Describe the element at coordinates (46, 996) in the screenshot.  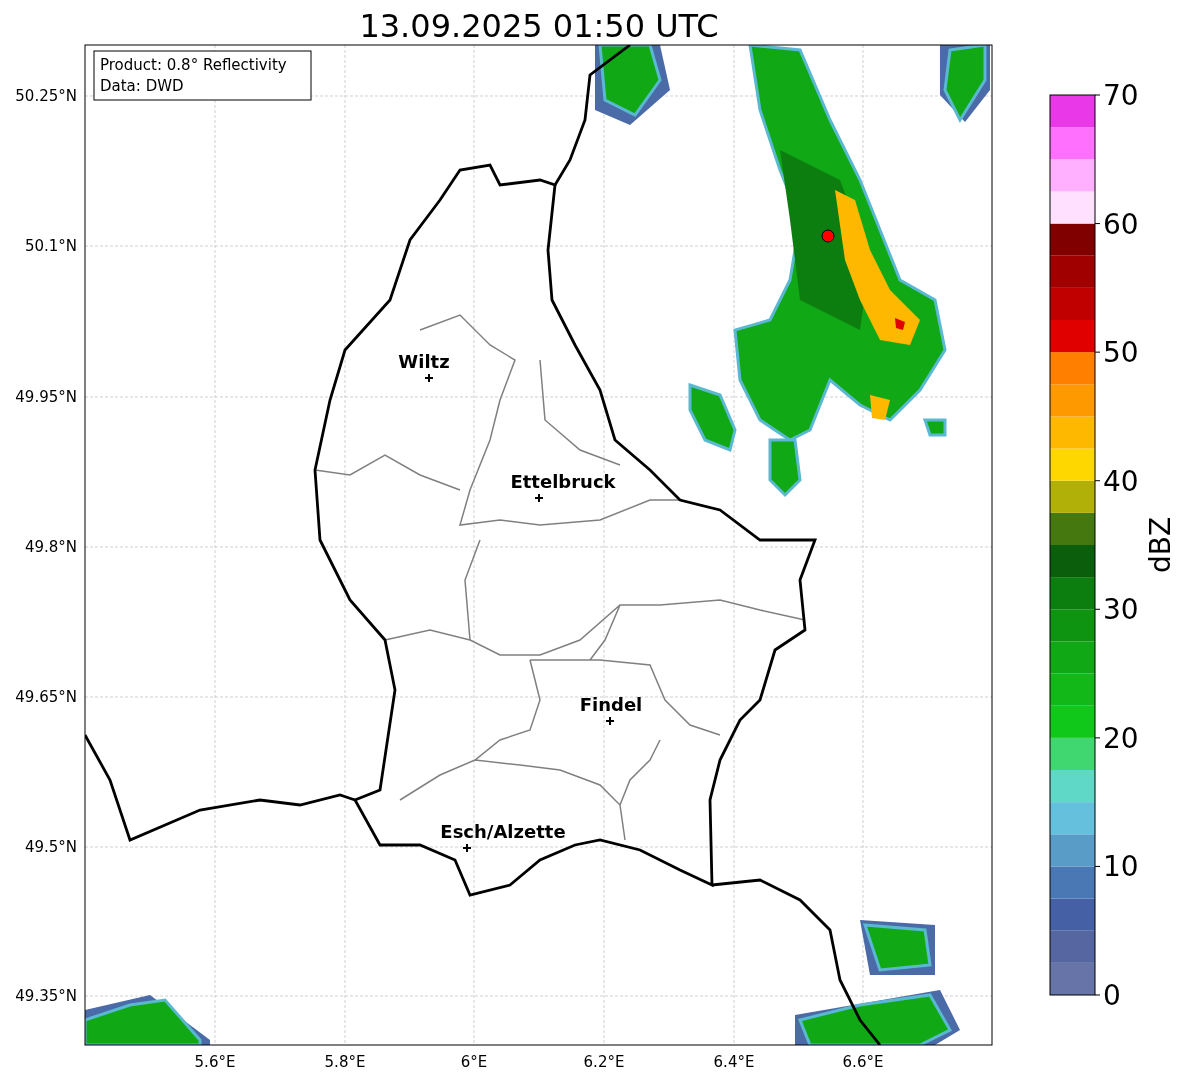
I see `tick-label: 49.35°N` at that location.